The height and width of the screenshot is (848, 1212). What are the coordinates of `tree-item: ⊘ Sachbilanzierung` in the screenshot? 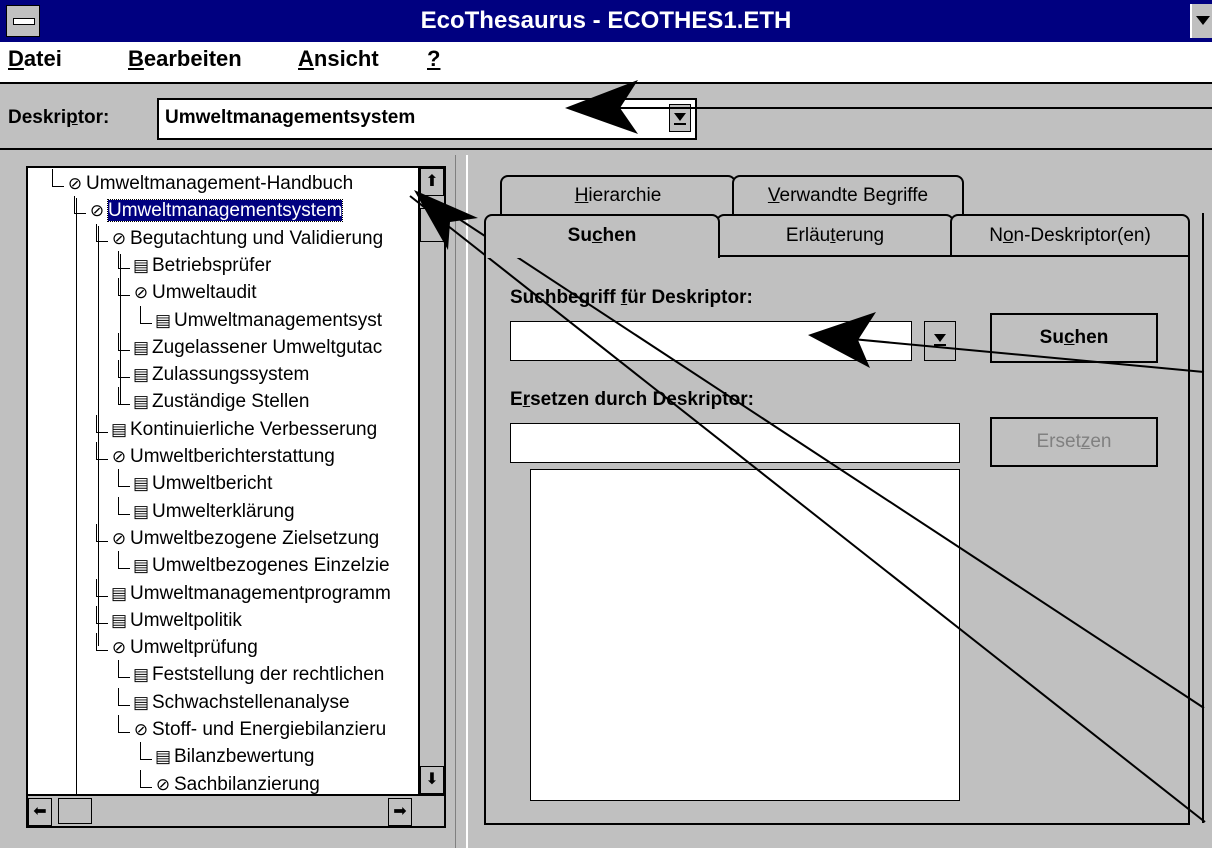 It's located at (237, 784).